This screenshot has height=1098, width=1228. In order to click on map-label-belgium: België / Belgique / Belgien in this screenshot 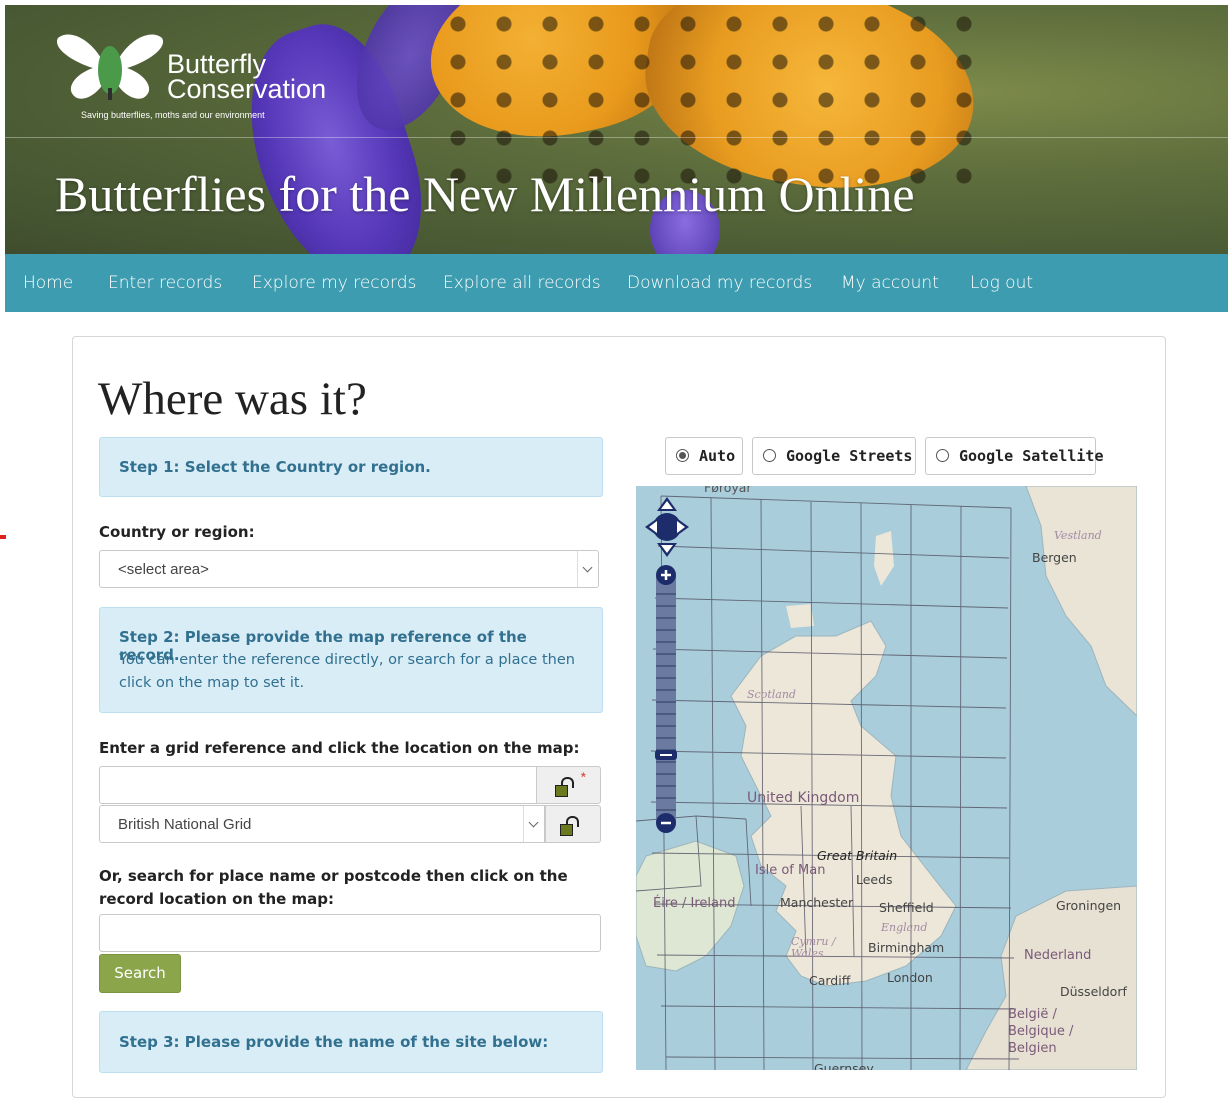, I will do `click(1041, 1031)`.